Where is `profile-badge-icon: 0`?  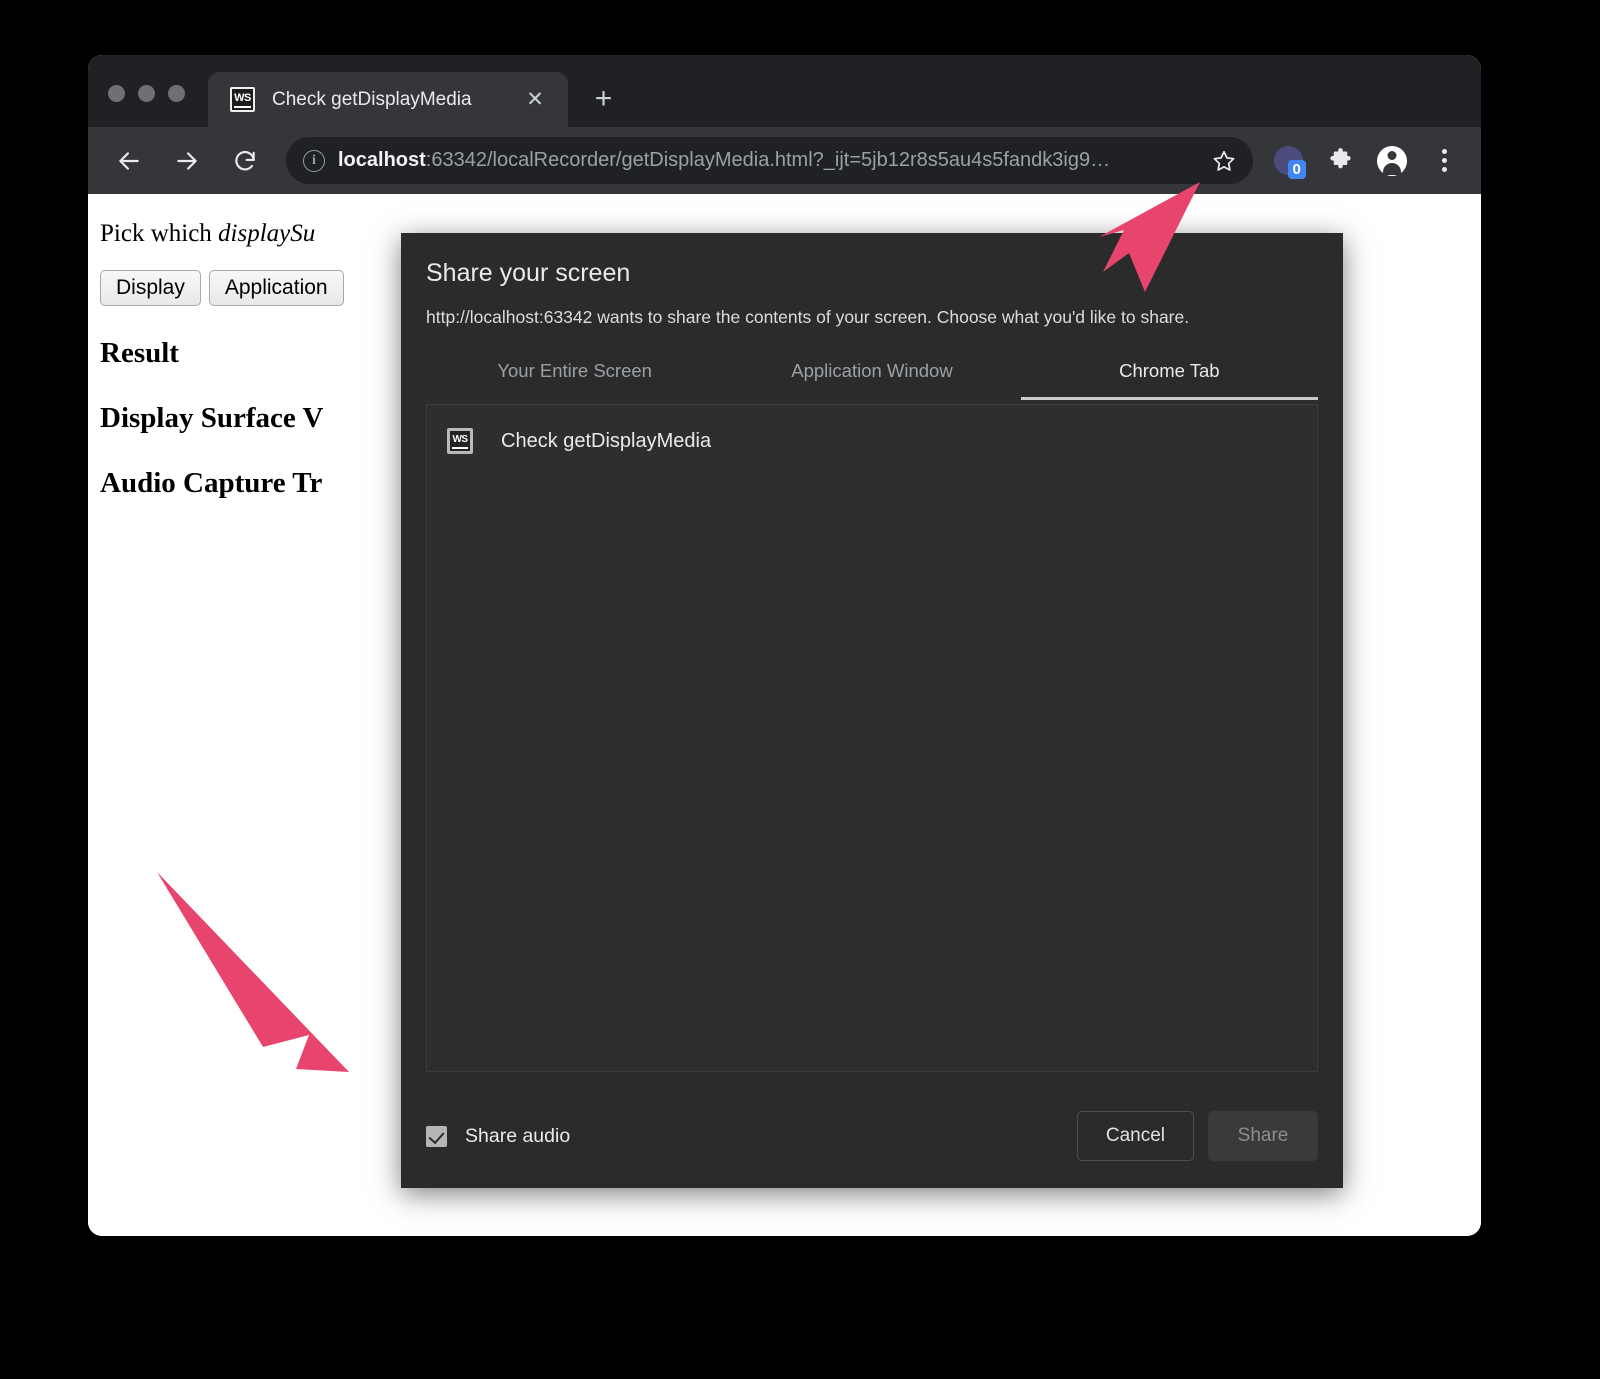 profile-badge-icon: 0 is located at coordinates (1288, 161).